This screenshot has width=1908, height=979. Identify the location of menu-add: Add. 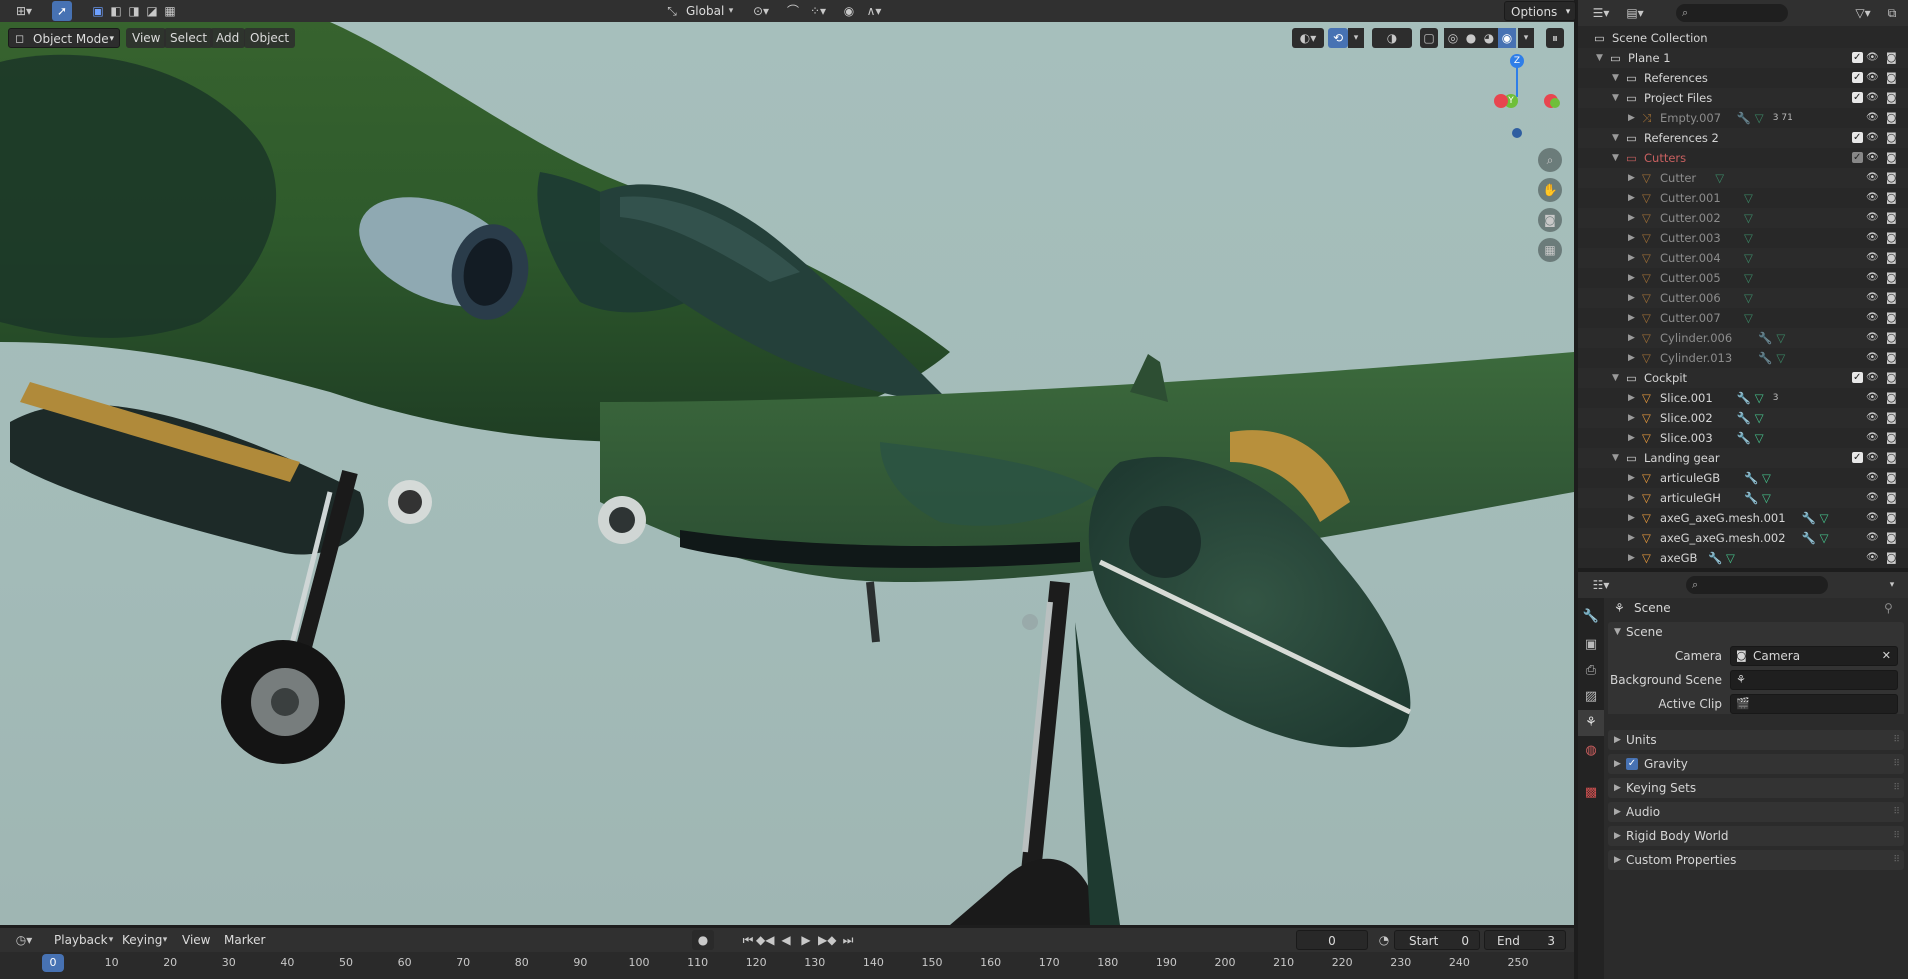
(228, 38).